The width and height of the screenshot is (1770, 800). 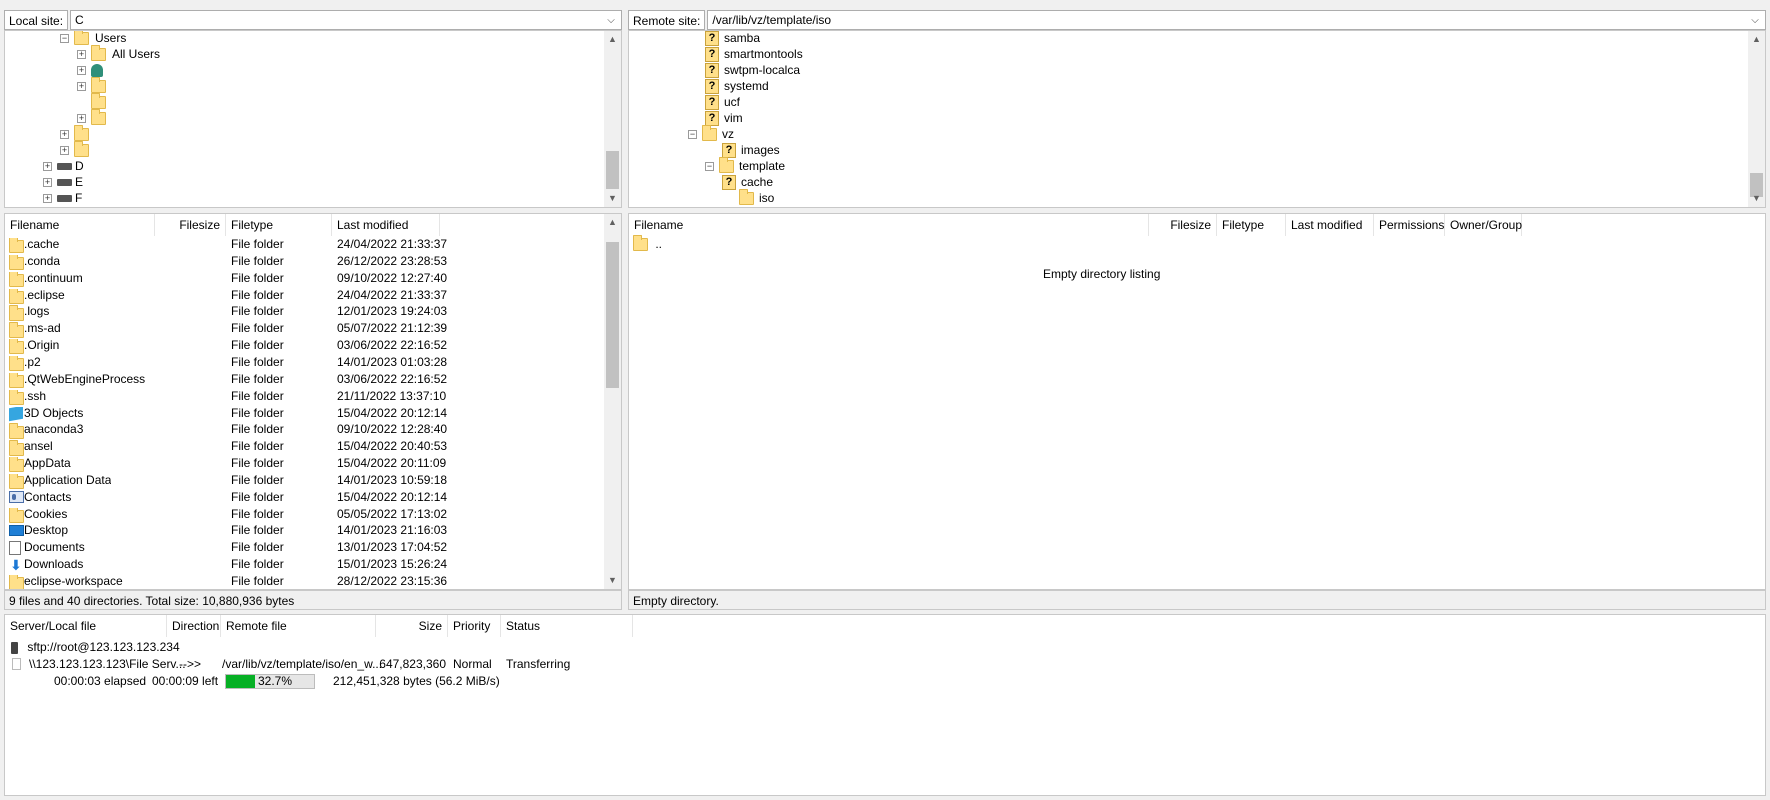 I want to click on column-server-local-file: Server/Local file, so click(x=86, y=626).